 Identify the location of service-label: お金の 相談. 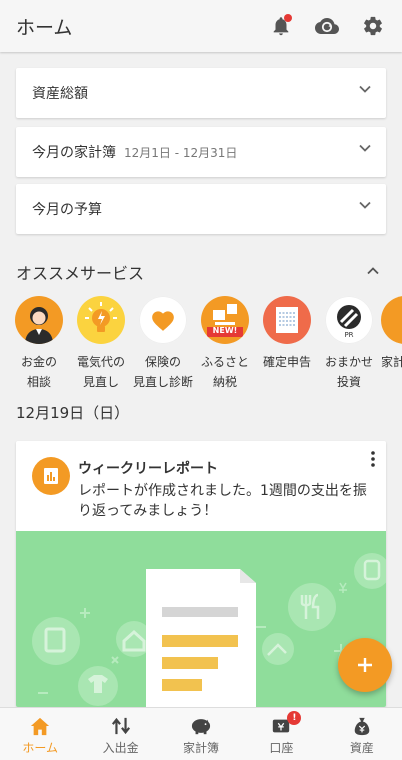
(38, 372).